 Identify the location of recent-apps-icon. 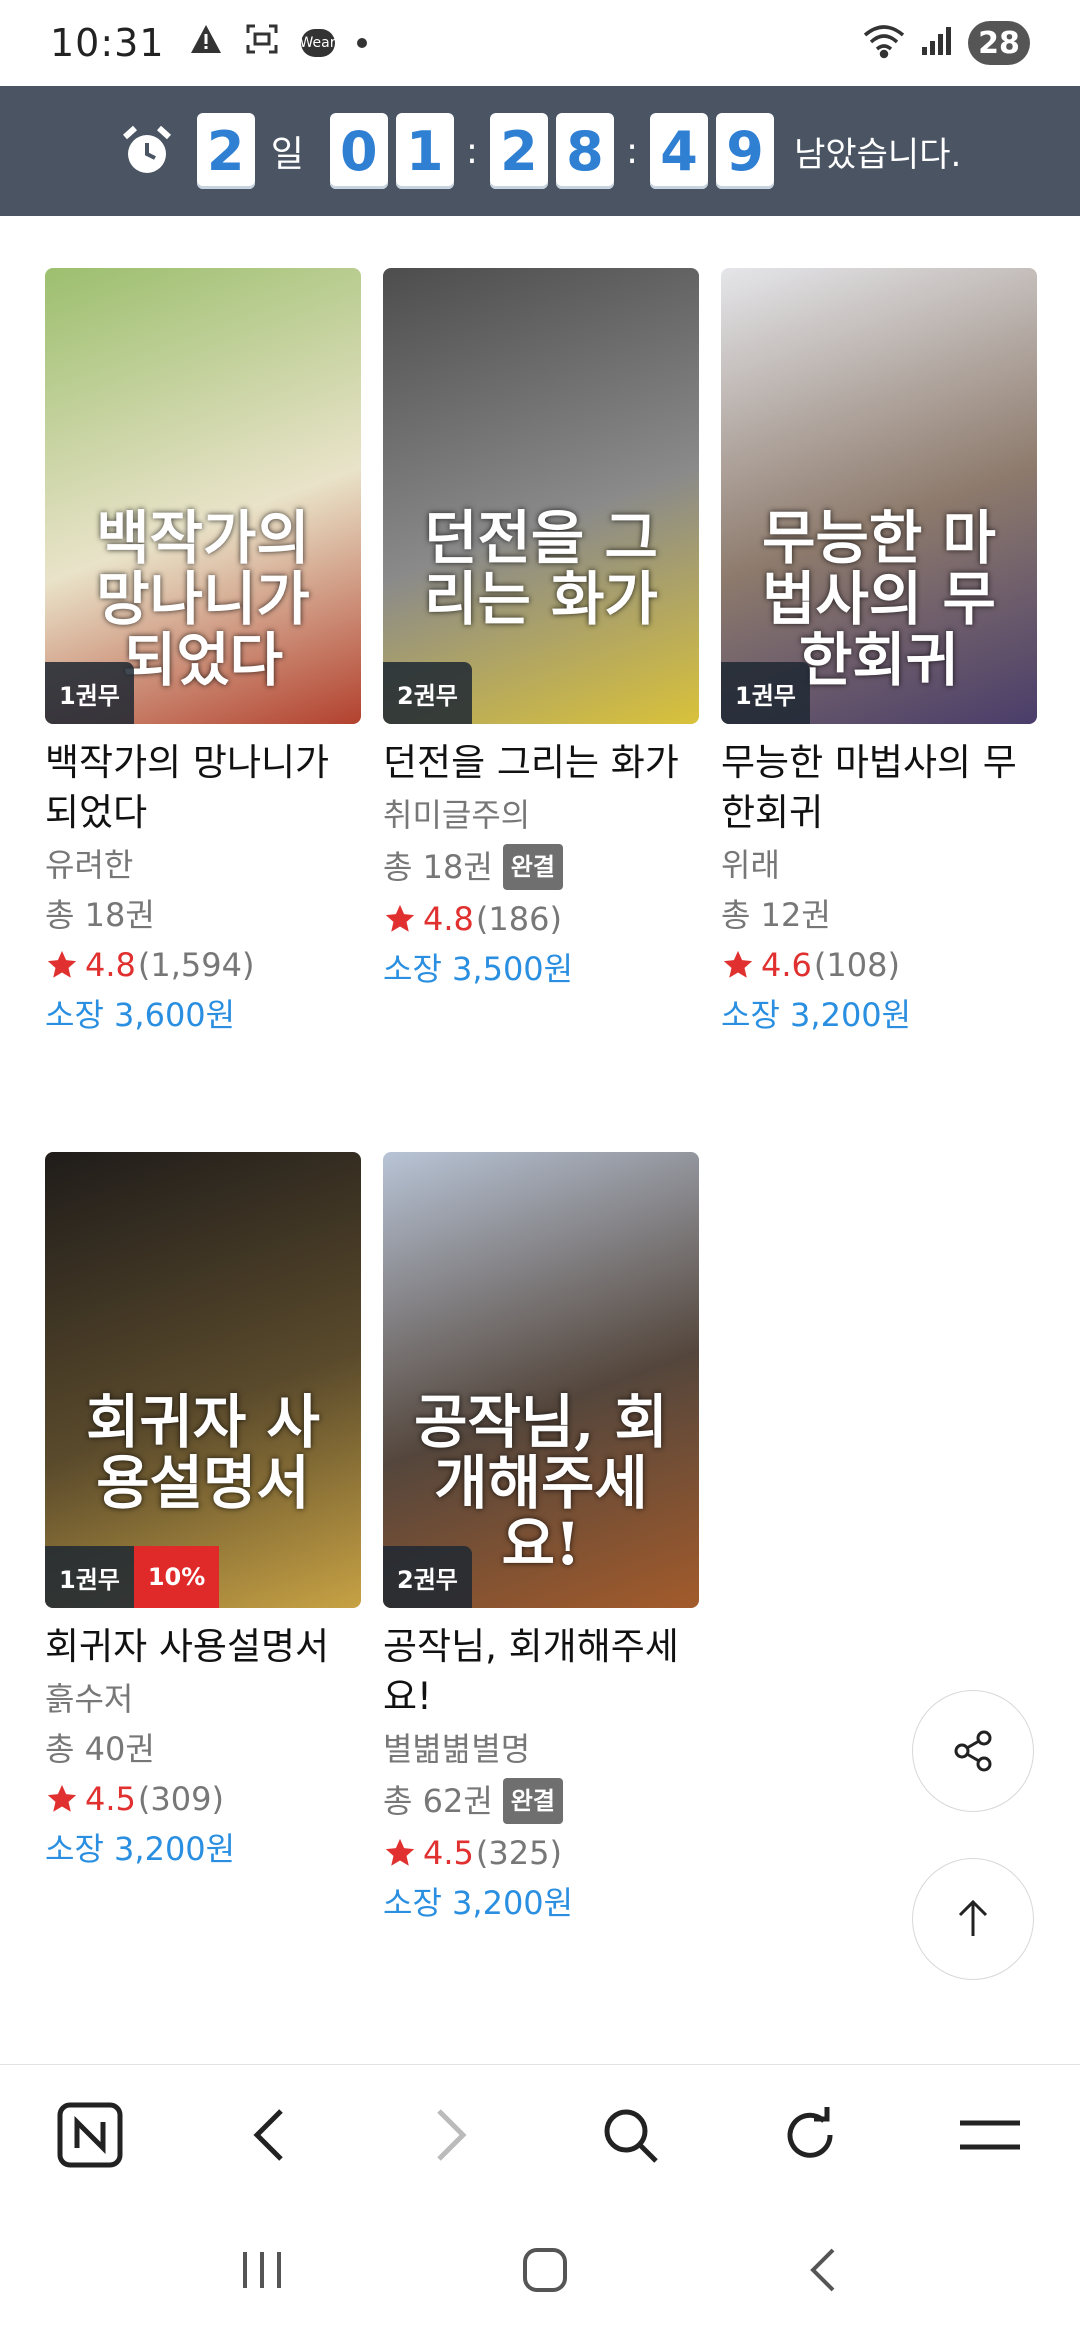
(261, 2270).